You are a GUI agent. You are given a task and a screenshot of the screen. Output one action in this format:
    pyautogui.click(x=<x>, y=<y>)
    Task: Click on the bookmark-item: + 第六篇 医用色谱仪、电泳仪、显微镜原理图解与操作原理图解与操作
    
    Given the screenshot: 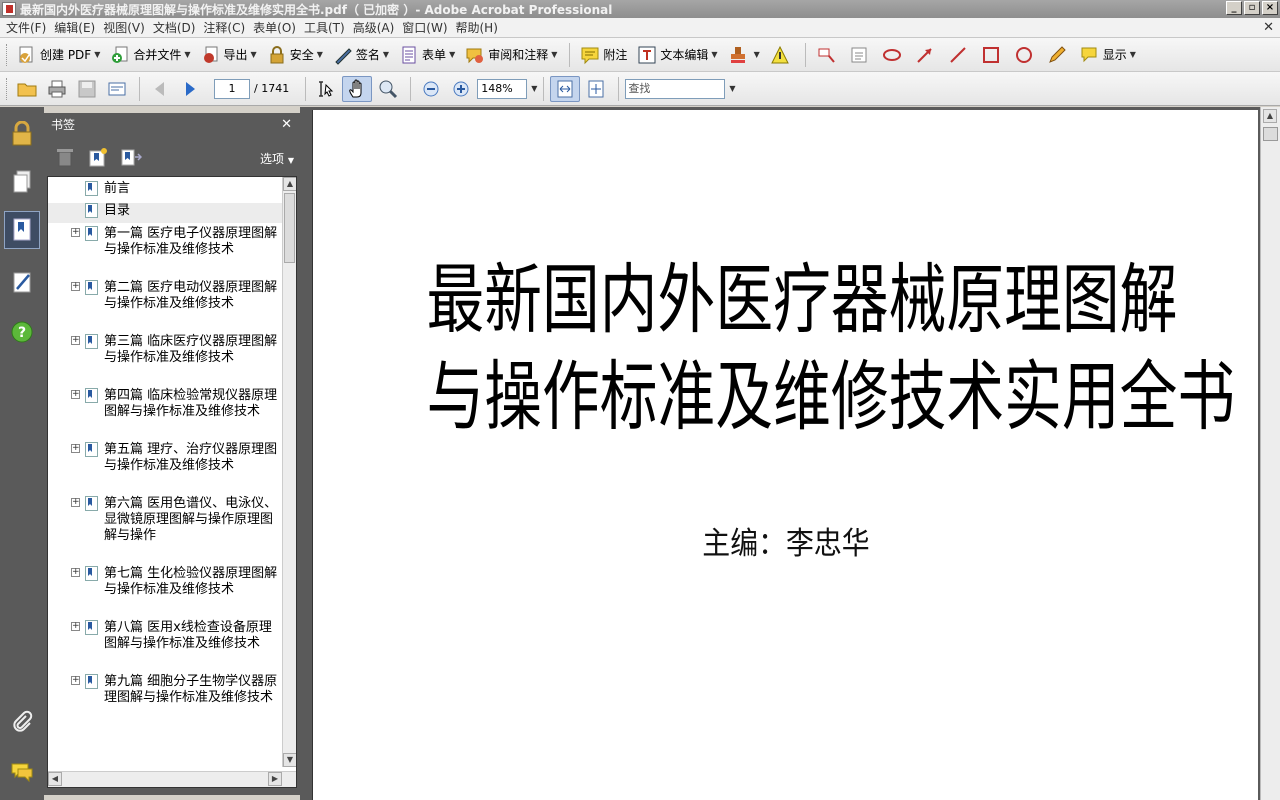 What is the action you would take?
    pyautogui.click(x=165, y=529)
    